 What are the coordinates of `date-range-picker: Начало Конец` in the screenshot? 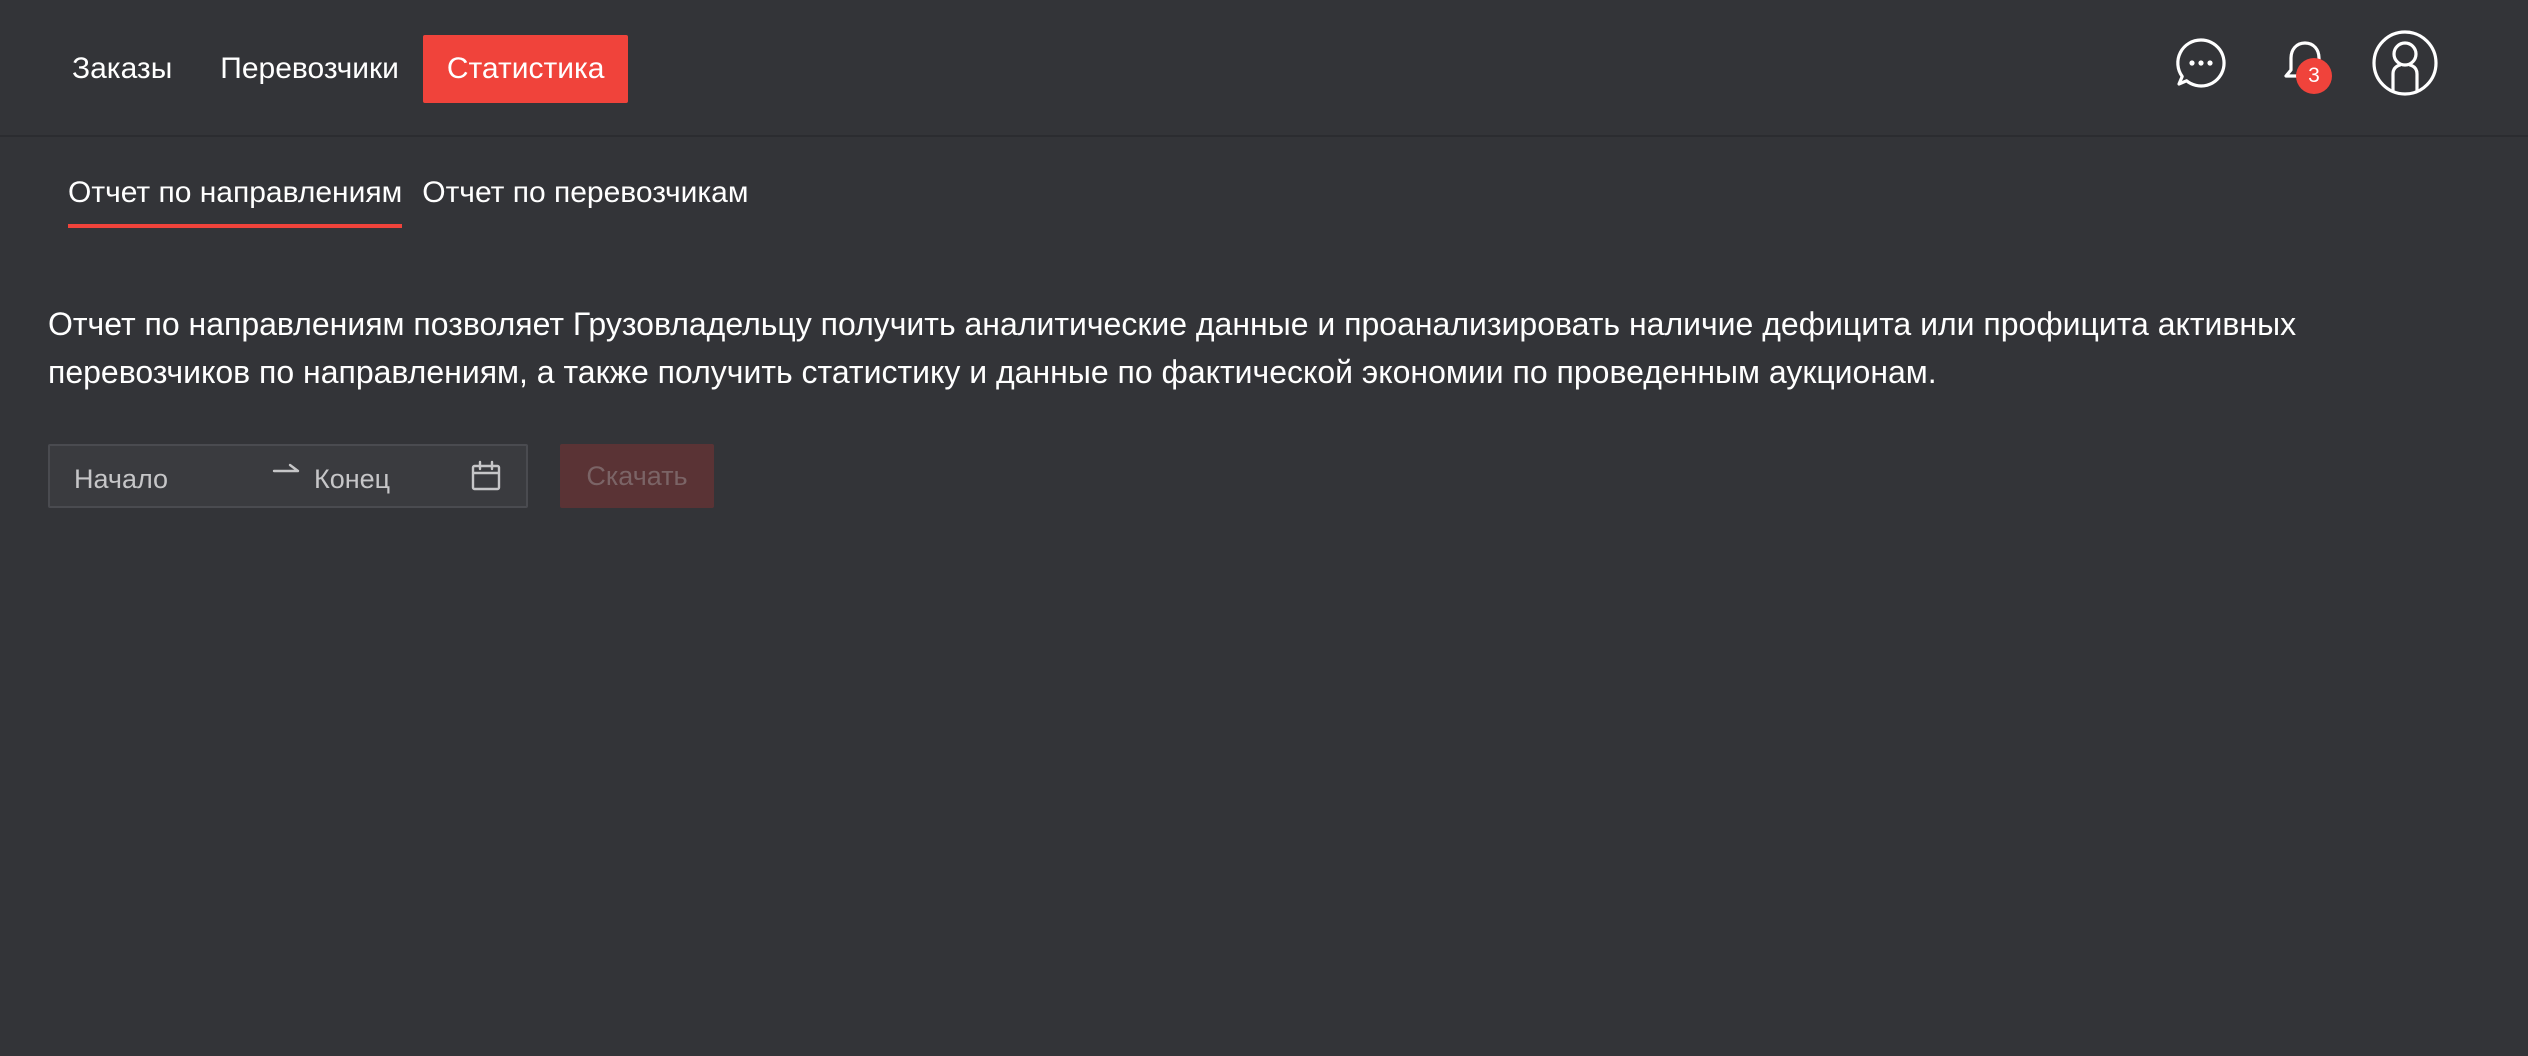 It's located at (288, 476).